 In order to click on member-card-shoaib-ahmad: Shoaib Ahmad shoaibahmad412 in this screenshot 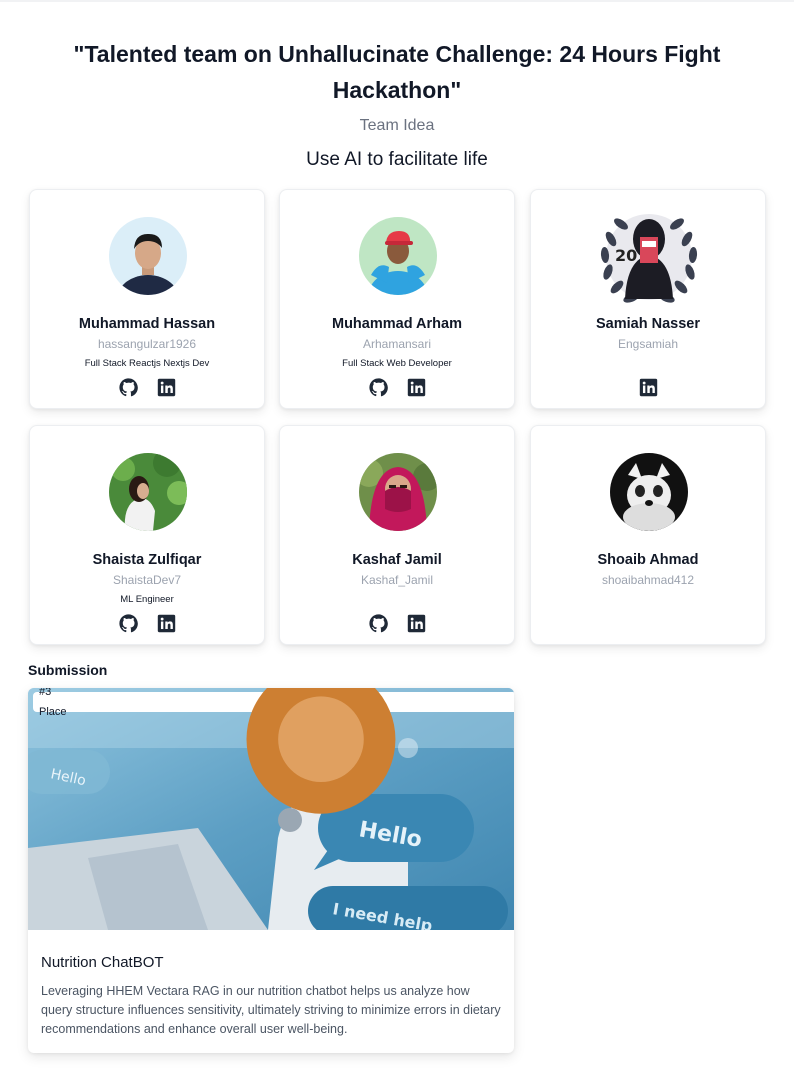, I will do `click(648, 535)`.